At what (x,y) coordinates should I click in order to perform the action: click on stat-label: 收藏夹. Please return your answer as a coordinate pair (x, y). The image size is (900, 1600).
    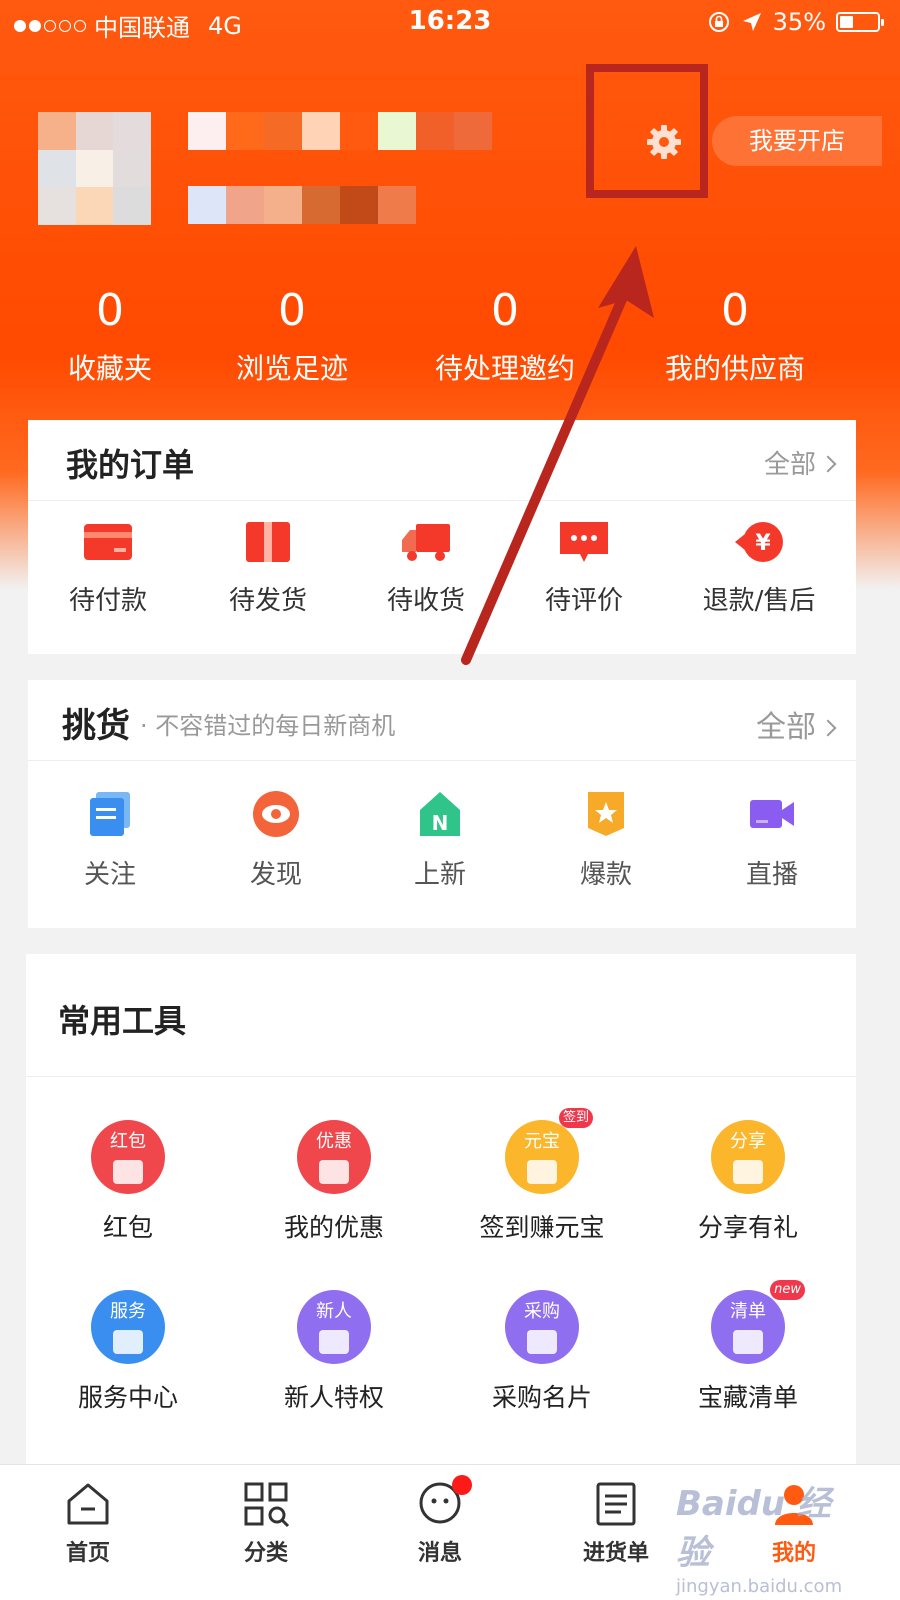
    Looking at the image, I should click on (109, 368).